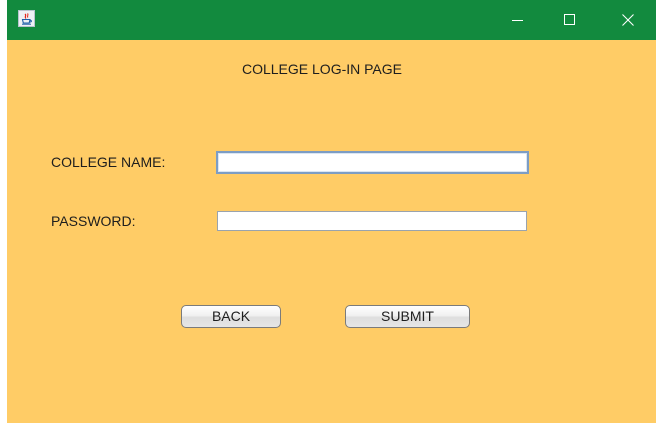  Describe the element at coordinates (321, 69) in the screenshot. I see `page-title: COLLEGE LOG-IN PAGE` at that location.